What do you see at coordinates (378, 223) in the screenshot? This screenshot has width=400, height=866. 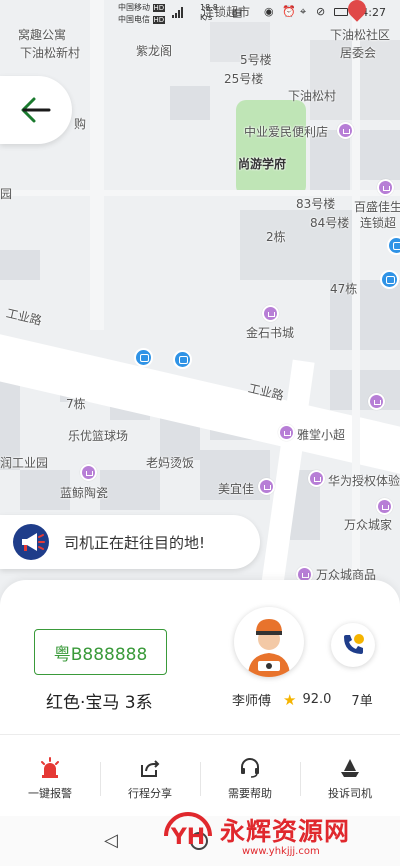 I see `map-label: 连锁超` at bounding box center [378, 223].